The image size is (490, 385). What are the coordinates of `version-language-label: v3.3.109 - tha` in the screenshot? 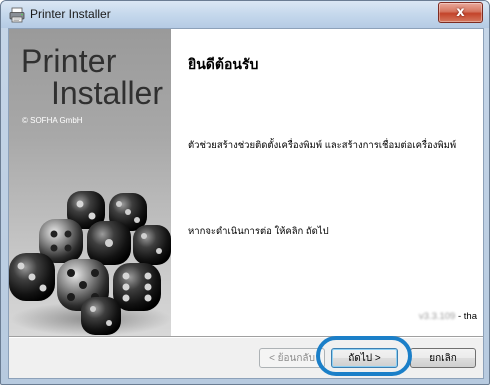 It's located at (448, 316).